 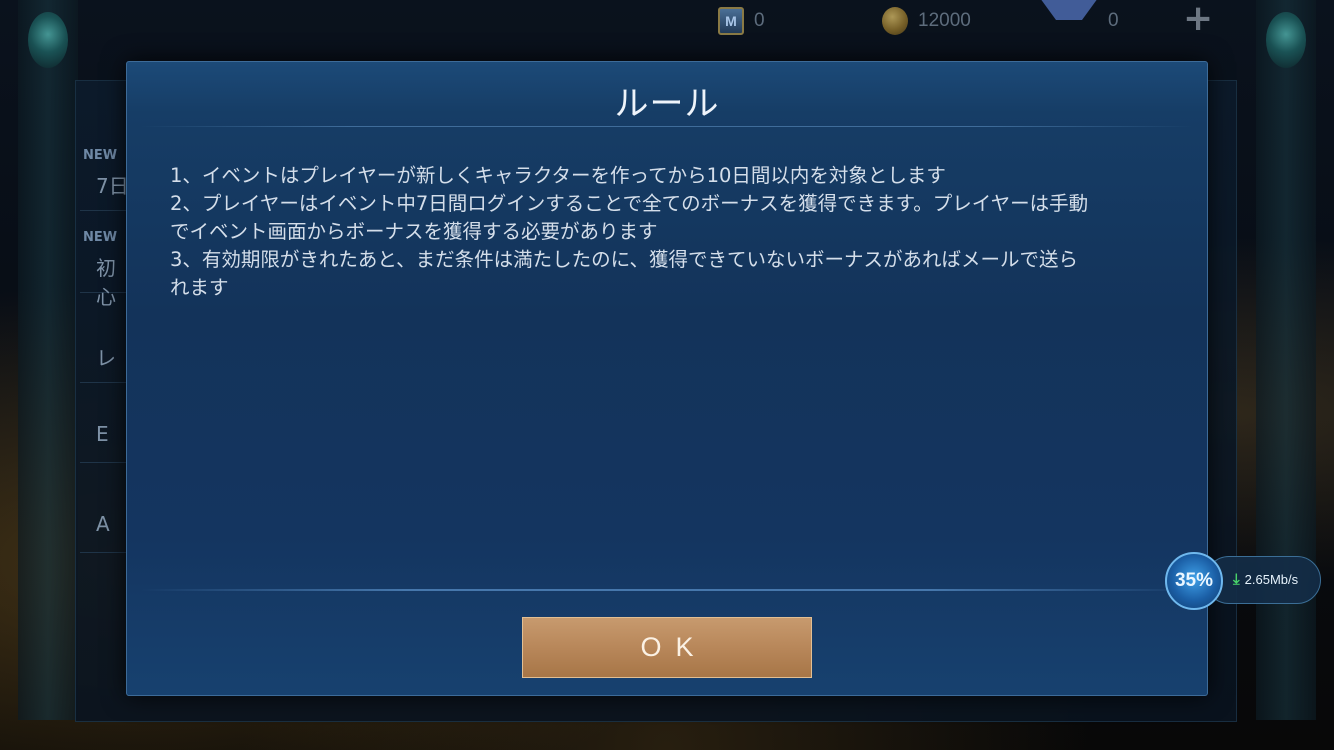 What do you see at coordinates (667, 104) in the screenshot?
I see `dialog-title: ルール` at bounding box center [667, 104].